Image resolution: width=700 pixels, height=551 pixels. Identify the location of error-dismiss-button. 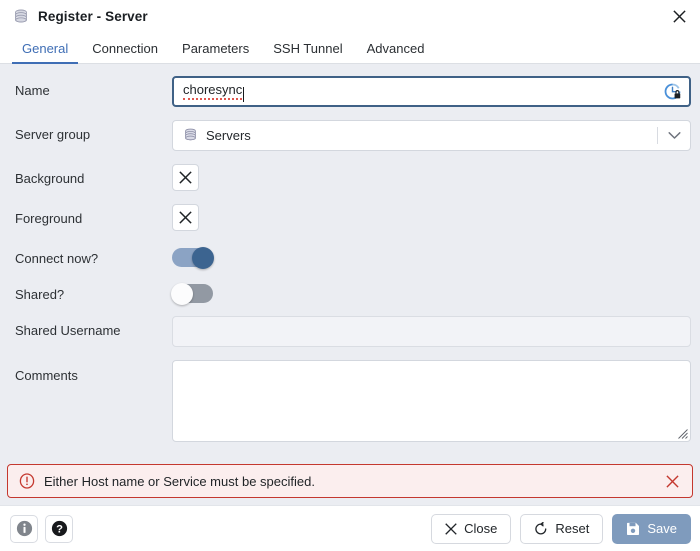
(672, 481).